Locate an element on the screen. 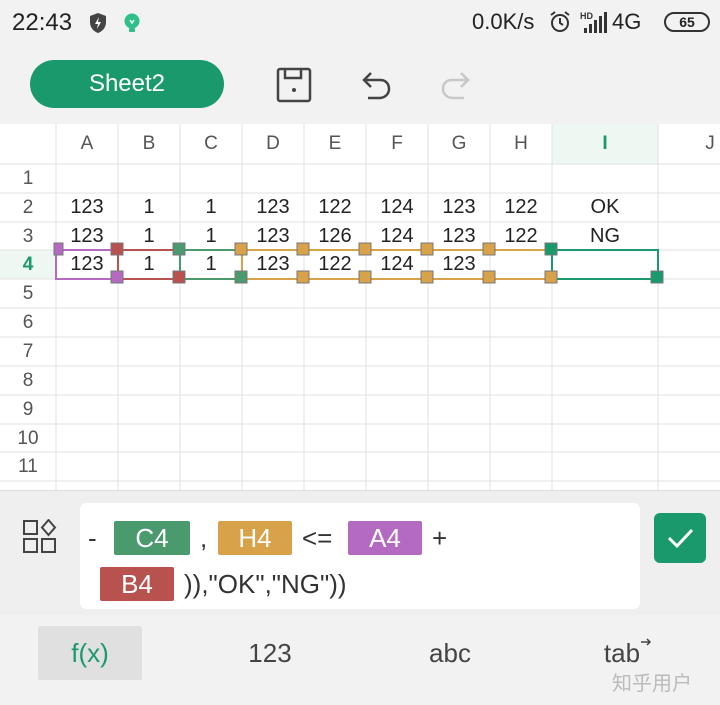  battery-icon: 65 is located at coordinates (687, 22).